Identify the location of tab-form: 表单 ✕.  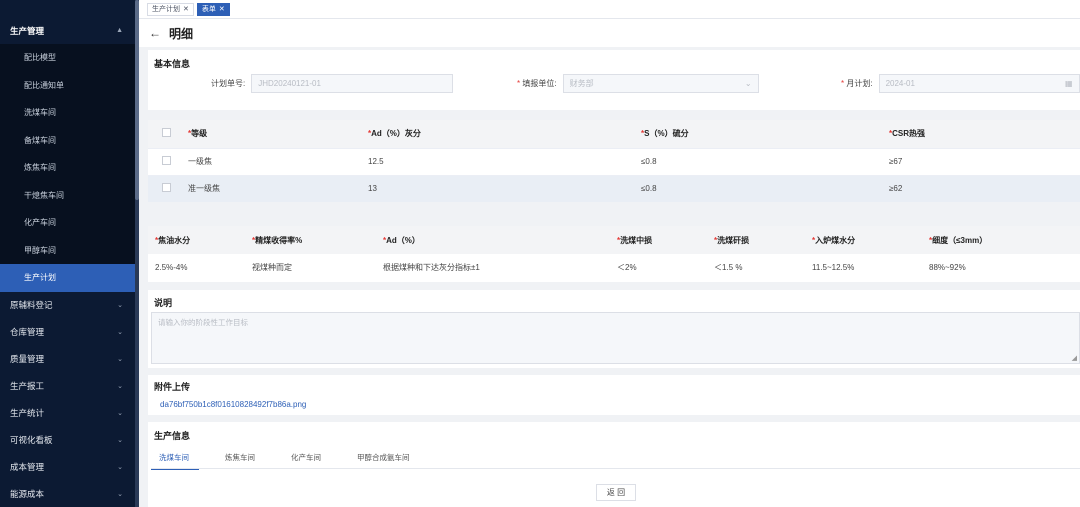
(213, 9).